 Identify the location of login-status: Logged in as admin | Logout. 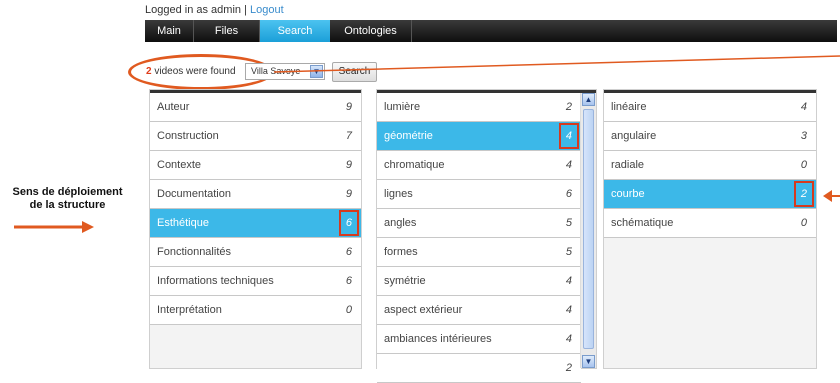
(214, 10).